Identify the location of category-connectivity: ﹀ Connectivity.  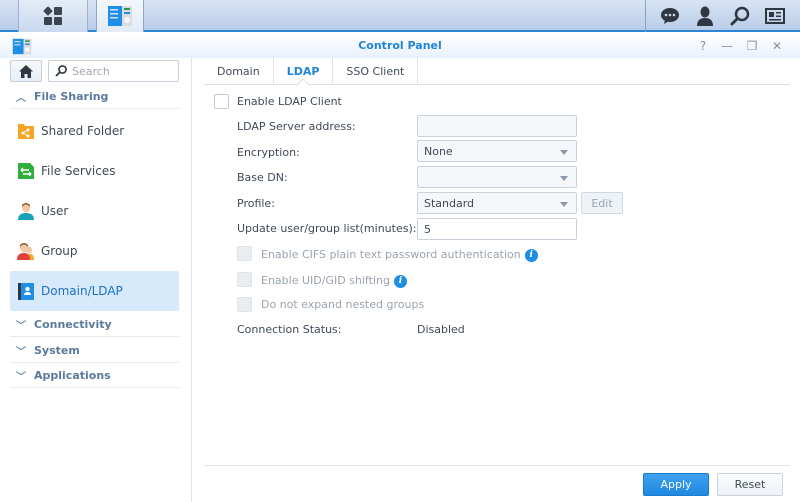
(94, 324).